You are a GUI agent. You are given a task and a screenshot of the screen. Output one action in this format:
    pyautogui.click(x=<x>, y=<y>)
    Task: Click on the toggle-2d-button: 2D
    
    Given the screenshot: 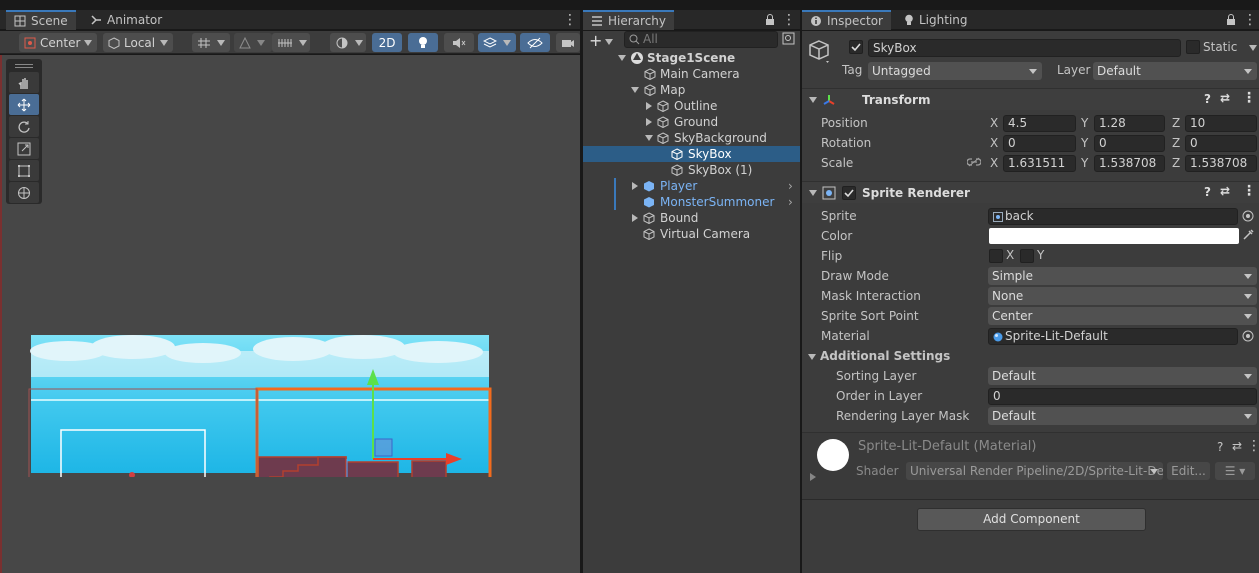 What is the action you would take?
    pyautogui.click(x=387, y=42)
    